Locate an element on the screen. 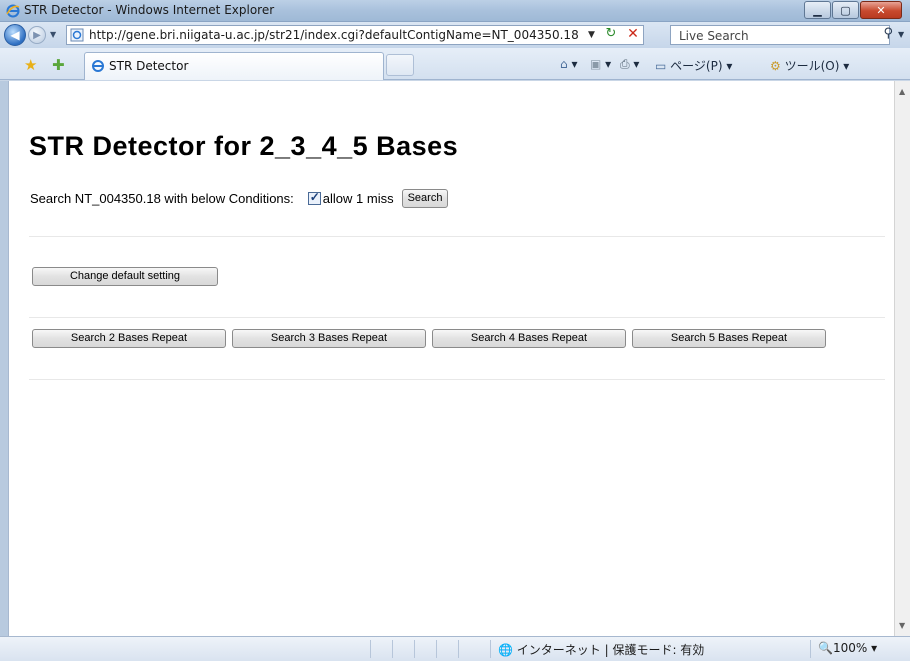 Image resolution: width=910 pixels, height=661 pixels. search-dropdown-icon: ▼ is located at coordinates (901, 34).